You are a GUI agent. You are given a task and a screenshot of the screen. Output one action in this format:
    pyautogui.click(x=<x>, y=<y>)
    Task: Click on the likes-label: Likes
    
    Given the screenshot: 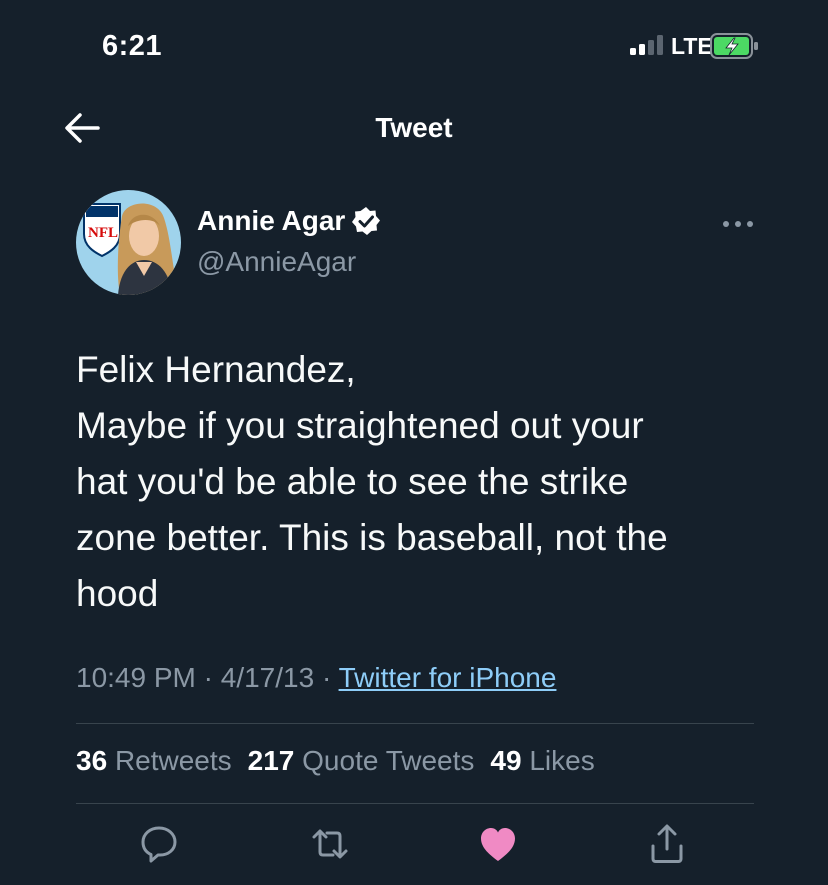 What is the action you would take?
    pyautogui.click(x=562, y=760)
    